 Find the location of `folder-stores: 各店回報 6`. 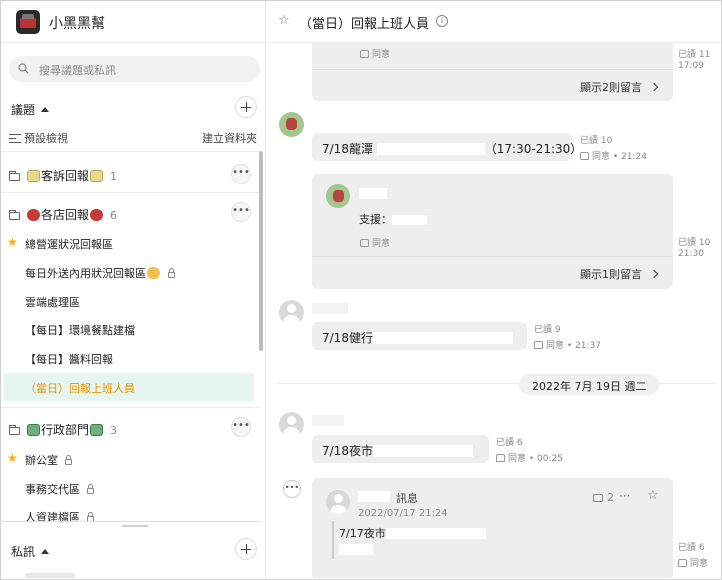

folder-stores: 各店回報 6 is located at coordinates (63, 214).